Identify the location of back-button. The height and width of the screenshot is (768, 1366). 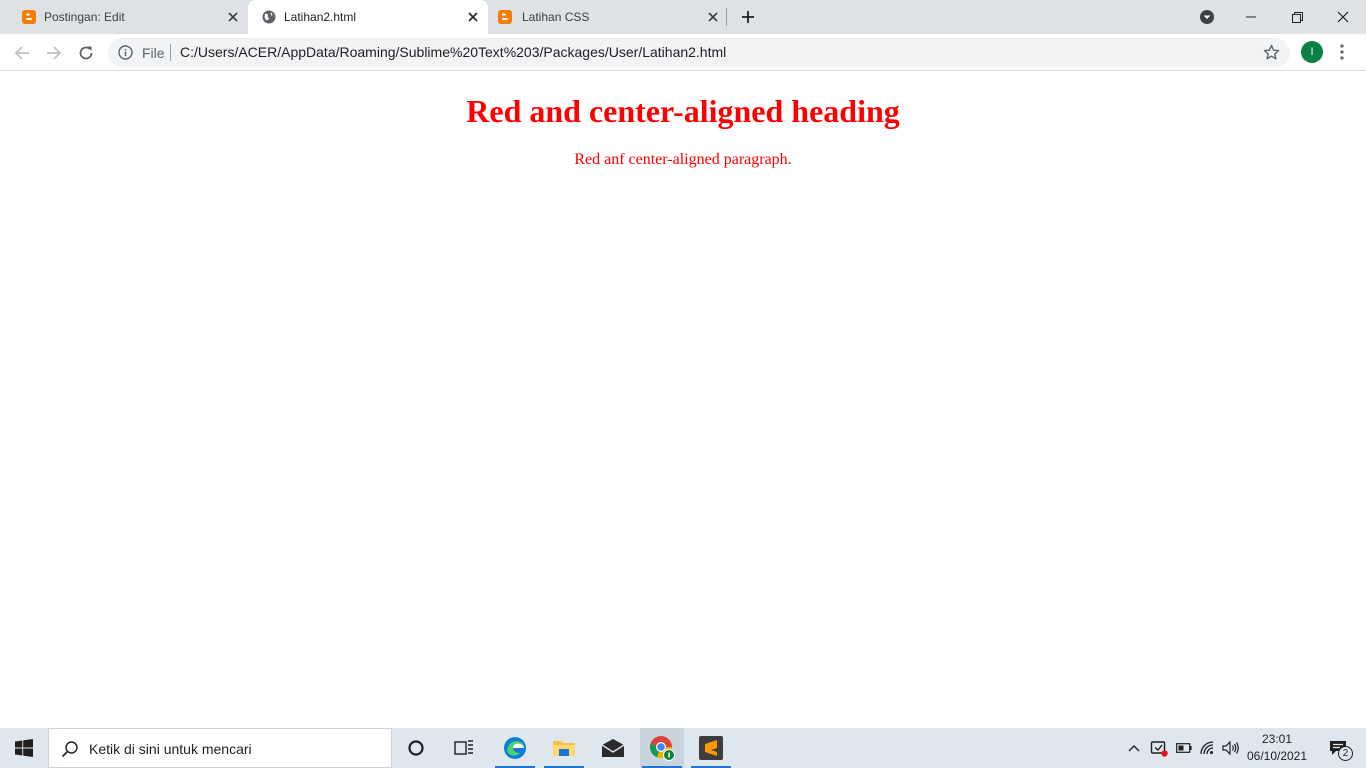
(22, 53).